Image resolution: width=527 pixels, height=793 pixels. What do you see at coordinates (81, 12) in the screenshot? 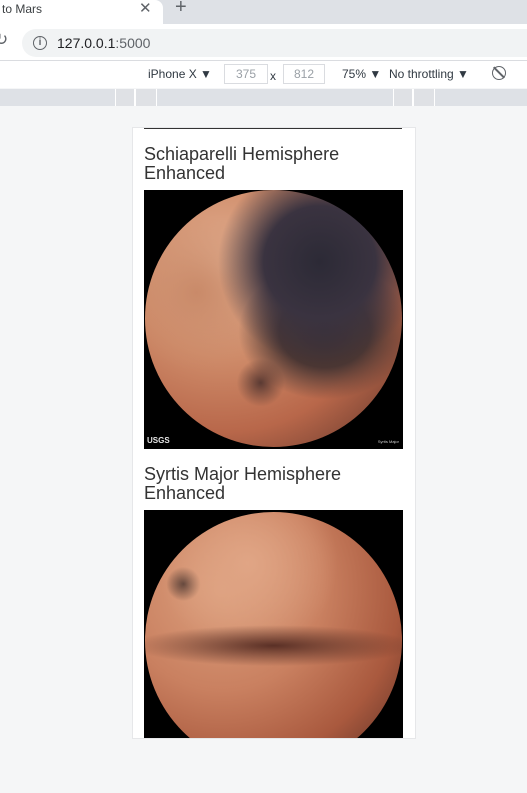
I see `browser-tab: to Mars ✕` at bounding box center [81, 12].